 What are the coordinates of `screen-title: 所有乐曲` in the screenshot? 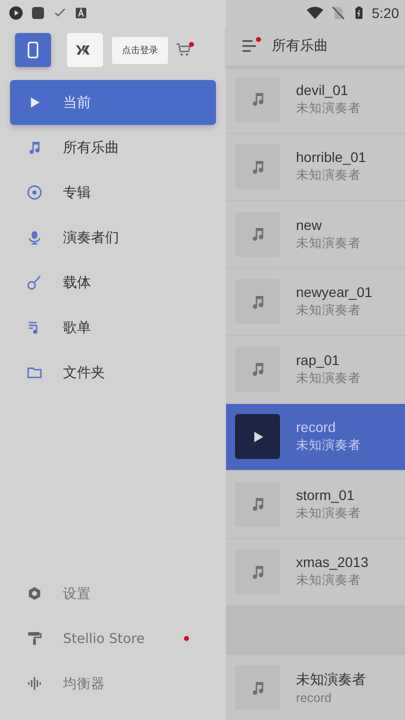 It's located at (300, 46).